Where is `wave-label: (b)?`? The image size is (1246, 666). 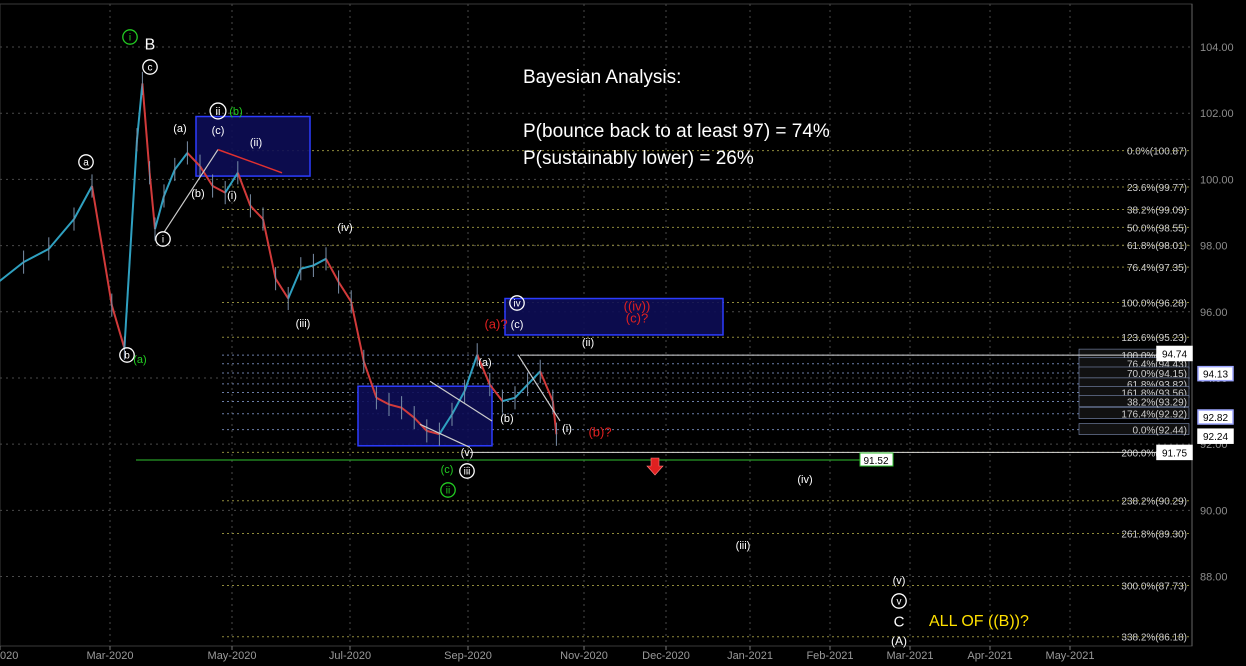 wave-label: (b)? is located at coordinates (599, 432).